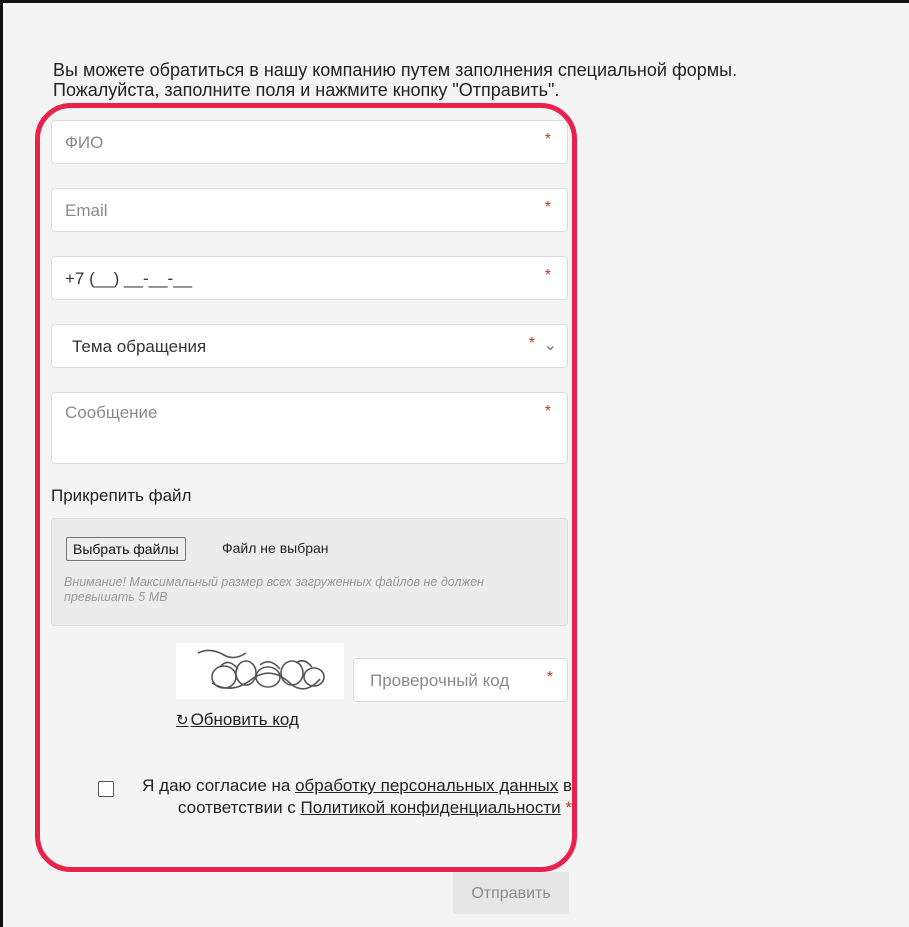  What do you see at coordinates (182, 720) in the screenshot?
I see `refresh-icon: ↻` at bounding box center [182, 720].